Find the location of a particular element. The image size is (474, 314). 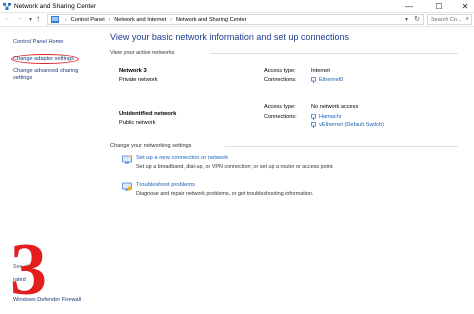

network-category: Private network is located at coordinates (138, 80).